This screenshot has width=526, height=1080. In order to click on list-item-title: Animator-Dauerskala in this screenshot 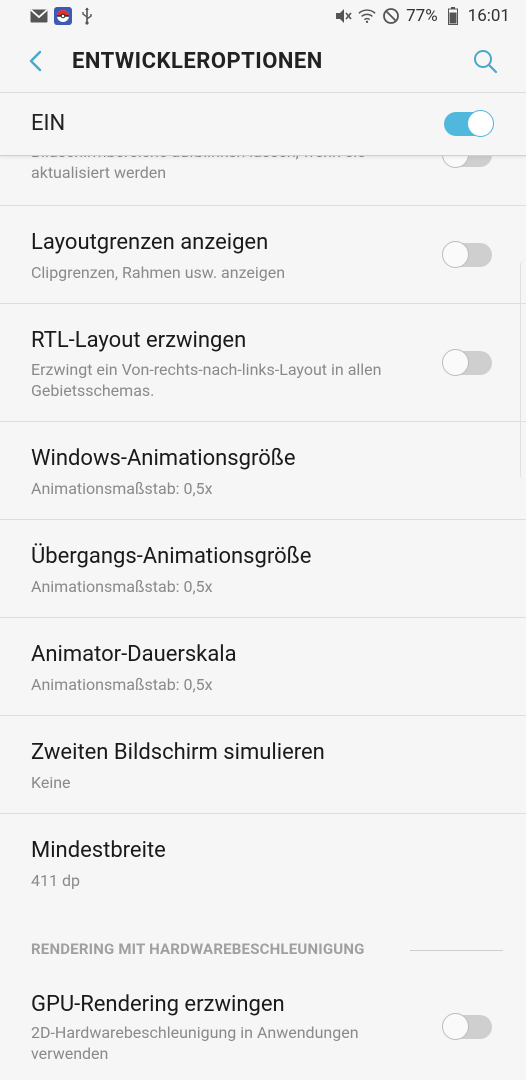, I will do `click(134, 654)`.